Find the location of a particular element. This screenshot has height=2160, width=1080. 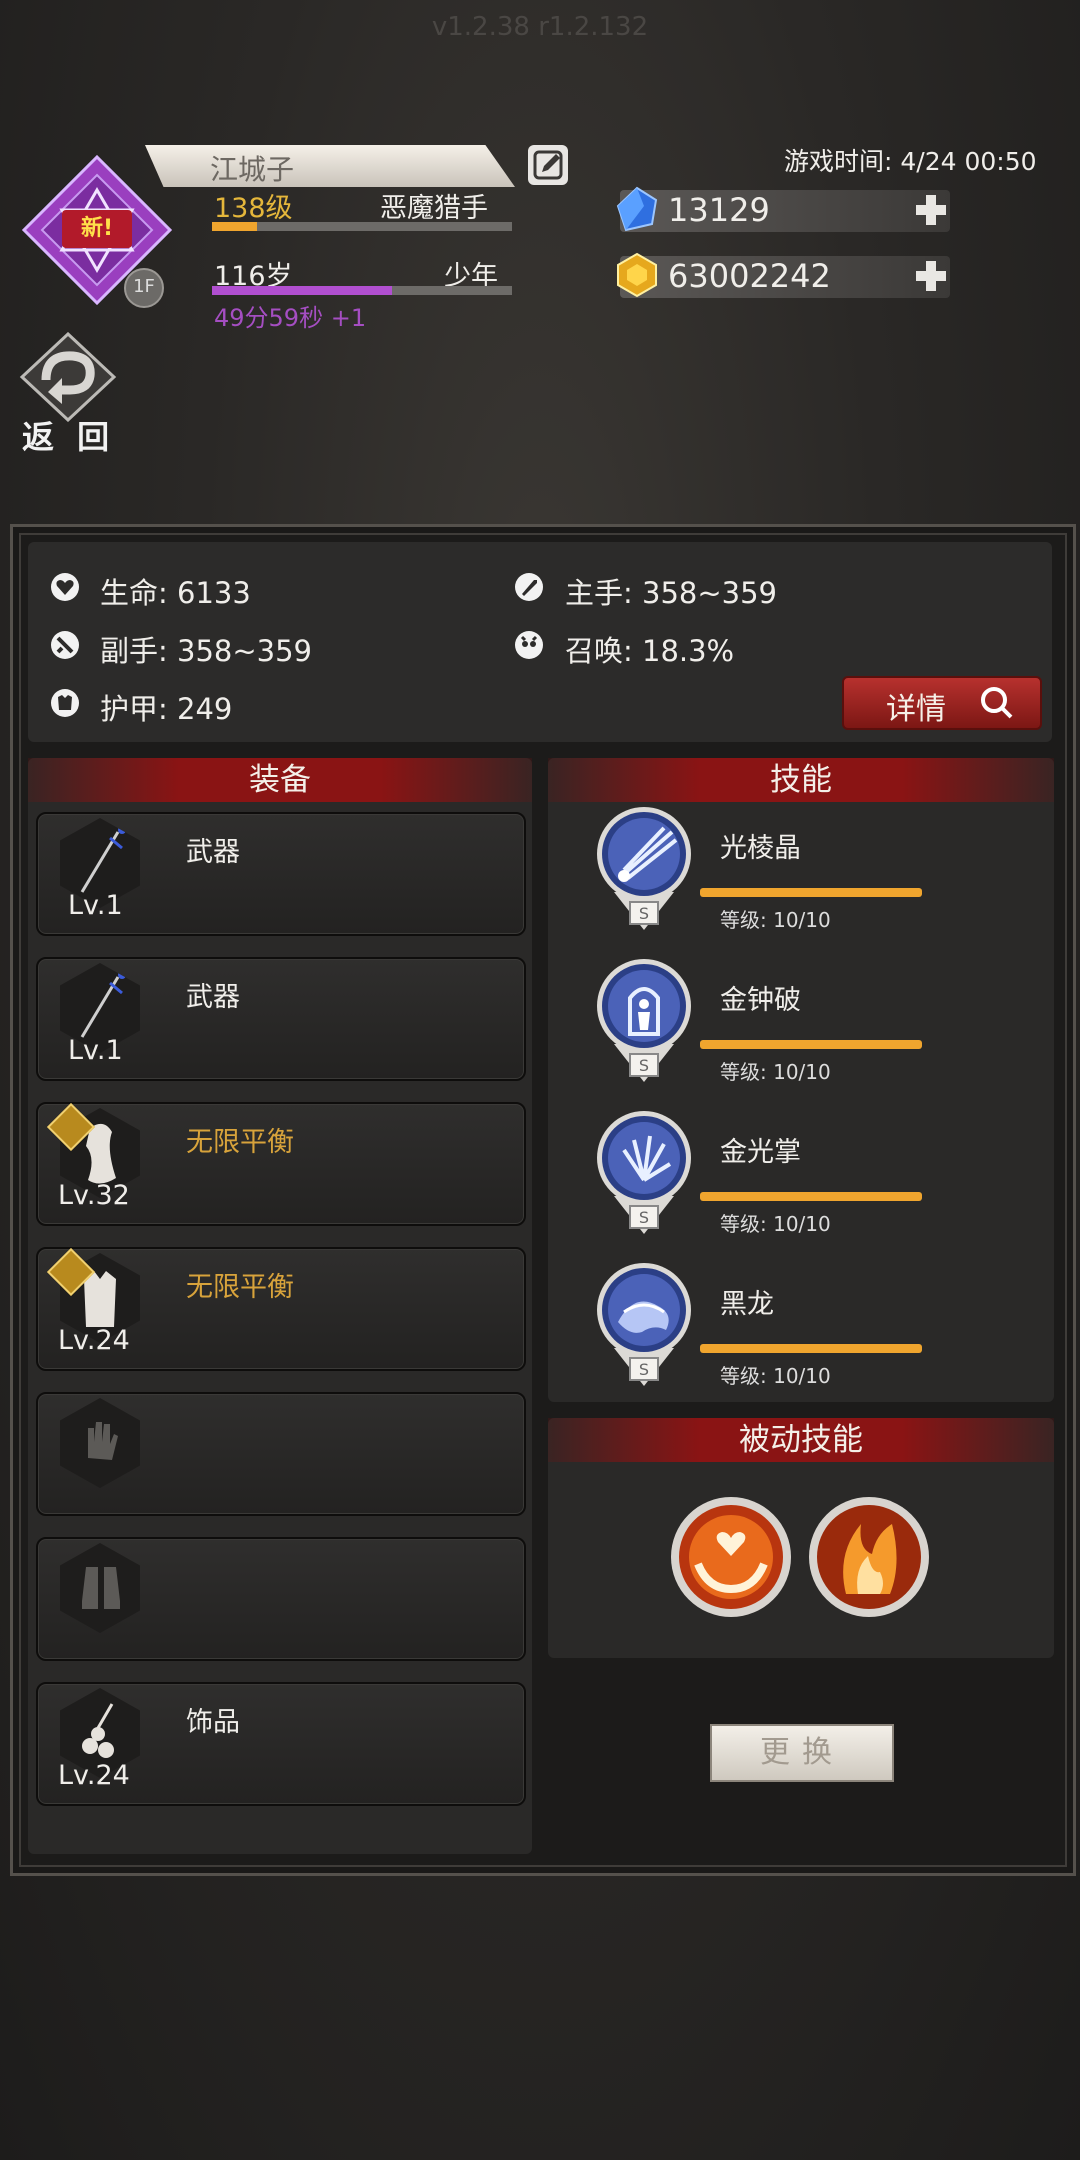

back-icon is located at coordinates (68, 377).